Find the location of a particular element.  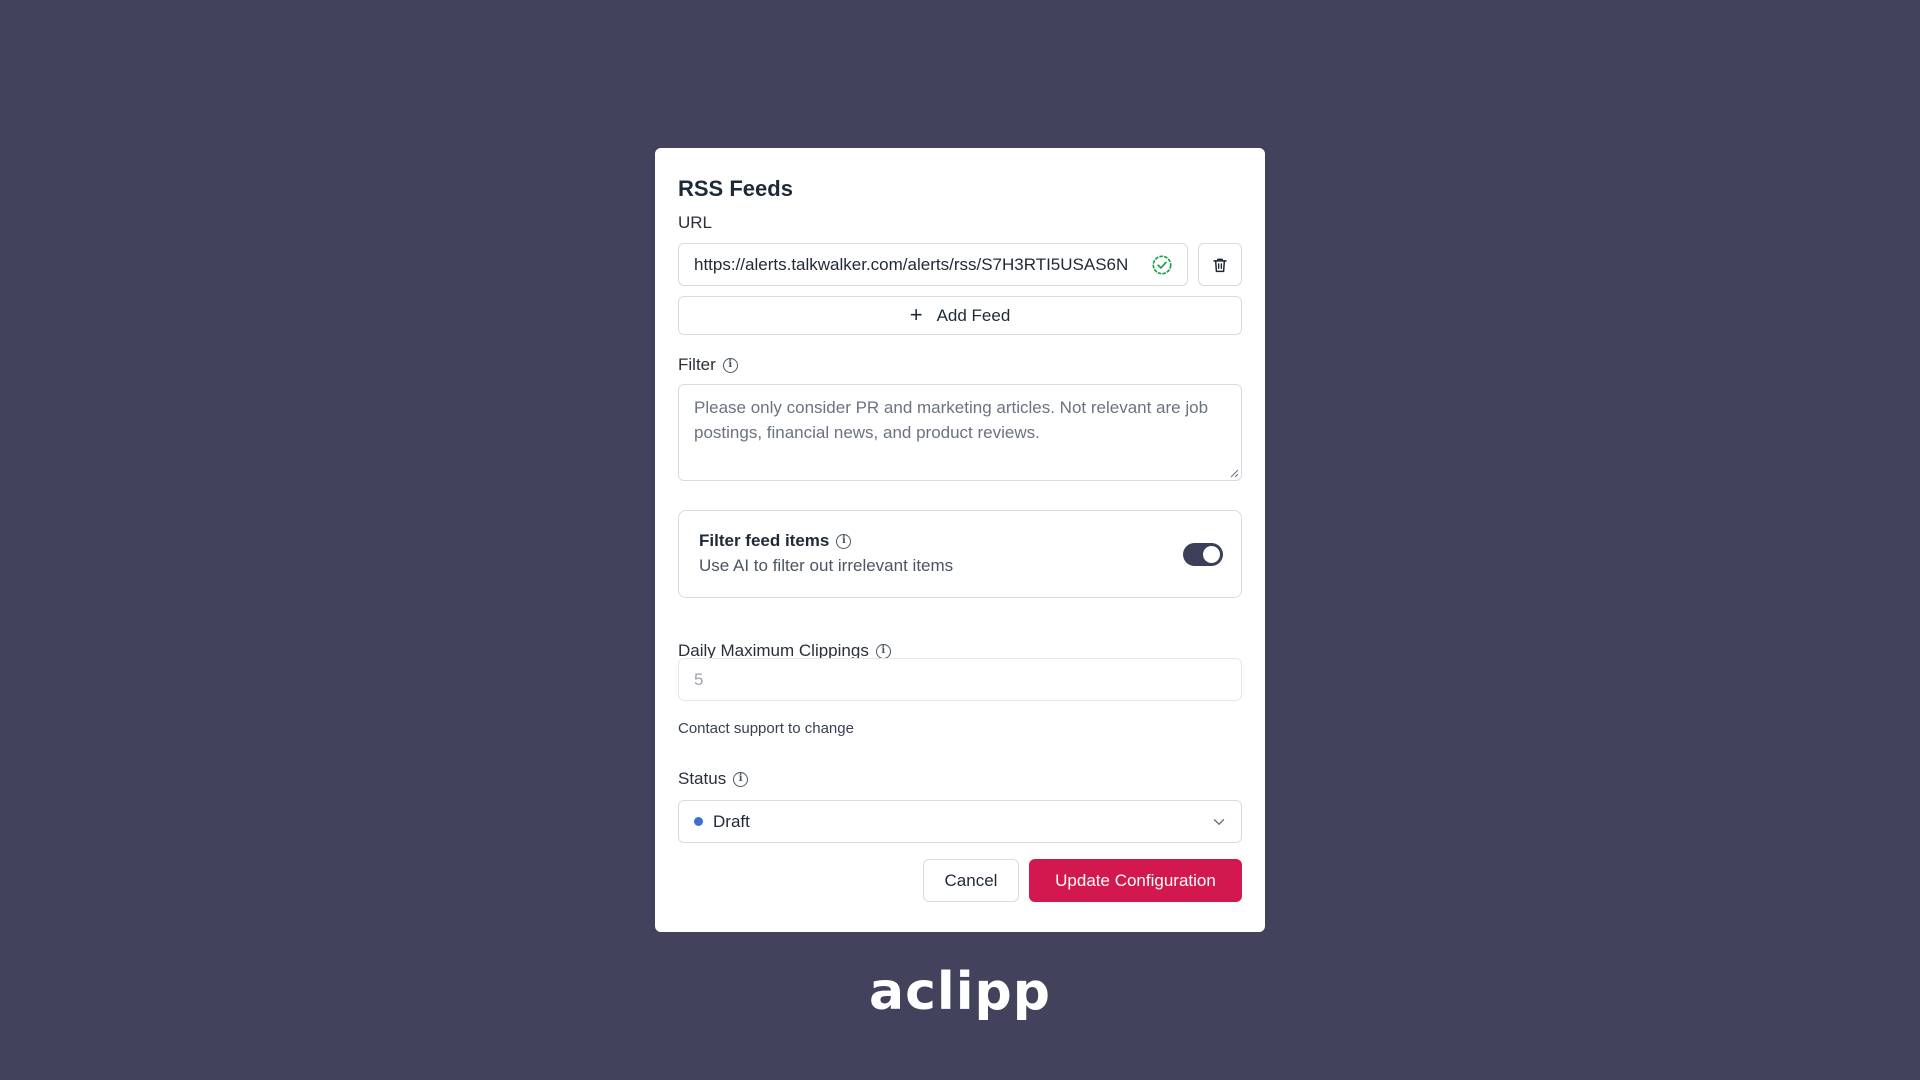

status-label: Status i is located at coordinates (713, 779).